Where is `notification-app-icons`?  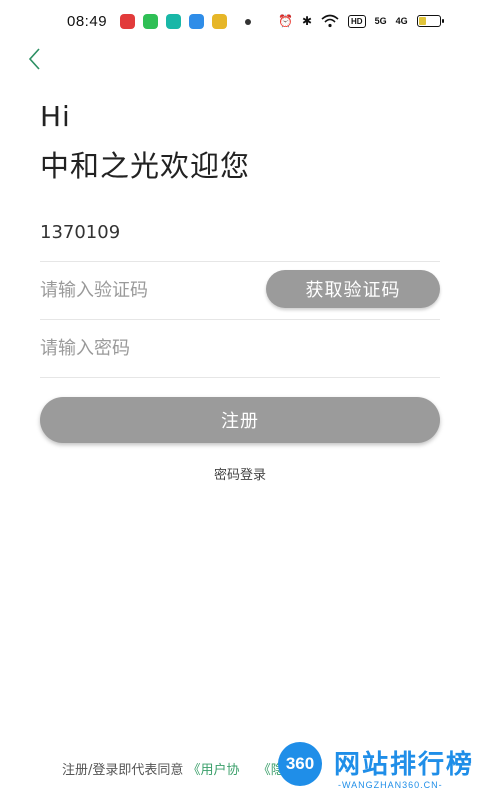
notification-app-icons is located at coordinates (173, 21).